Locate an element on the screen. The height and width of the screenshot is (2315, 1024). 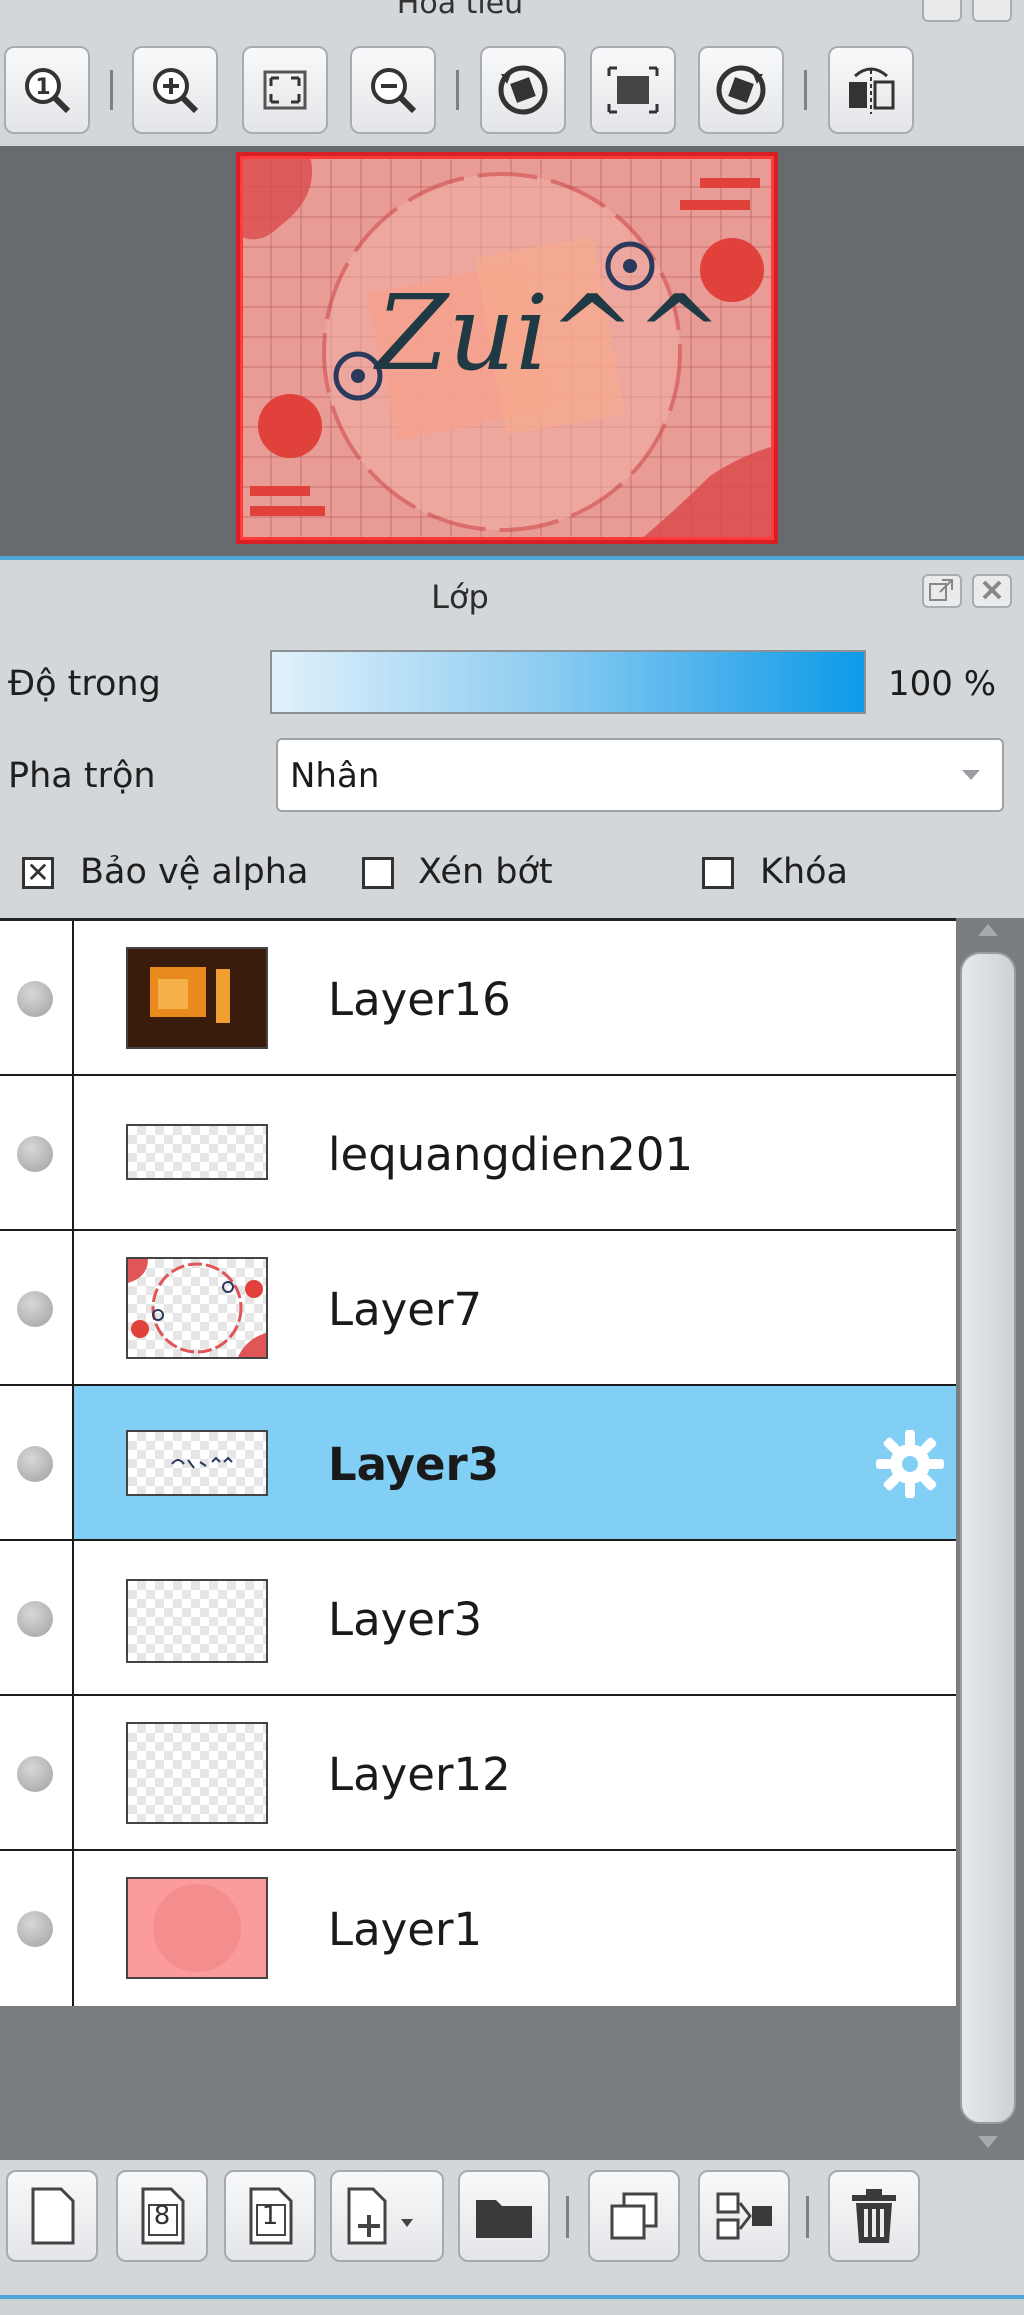
fit-screen-icon is located at coordinates (285, 90).